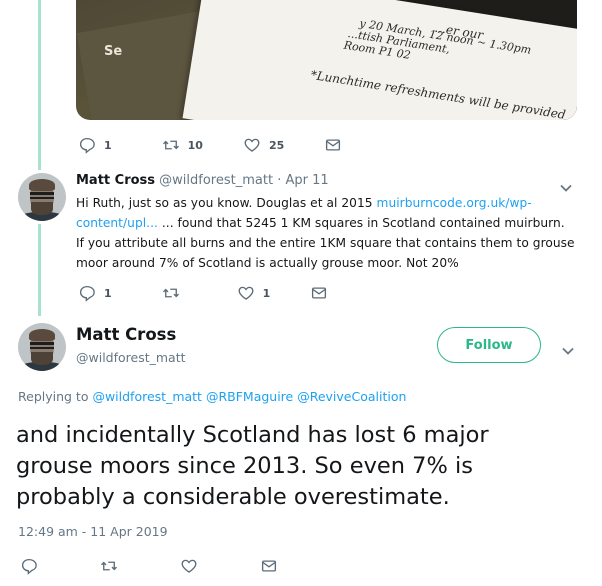  I want to click on tweet-timestamp: 12:49 am - 11 Apr 2019, so click(93, 531).